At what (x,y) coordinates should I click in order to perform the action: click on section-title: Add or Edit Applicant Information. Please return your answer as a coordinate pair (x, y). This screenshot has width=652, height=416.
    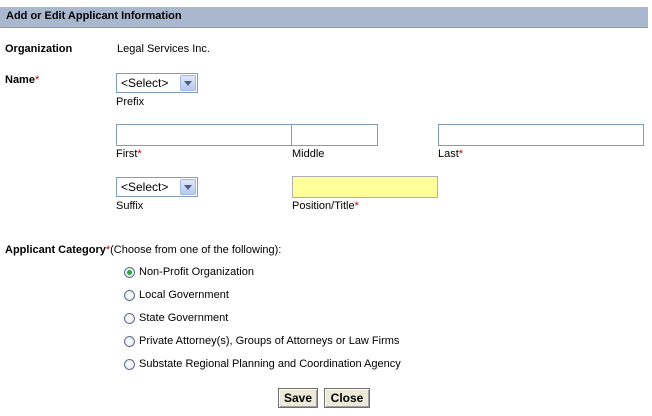
    Looking at the image, I should click on (94, 16).